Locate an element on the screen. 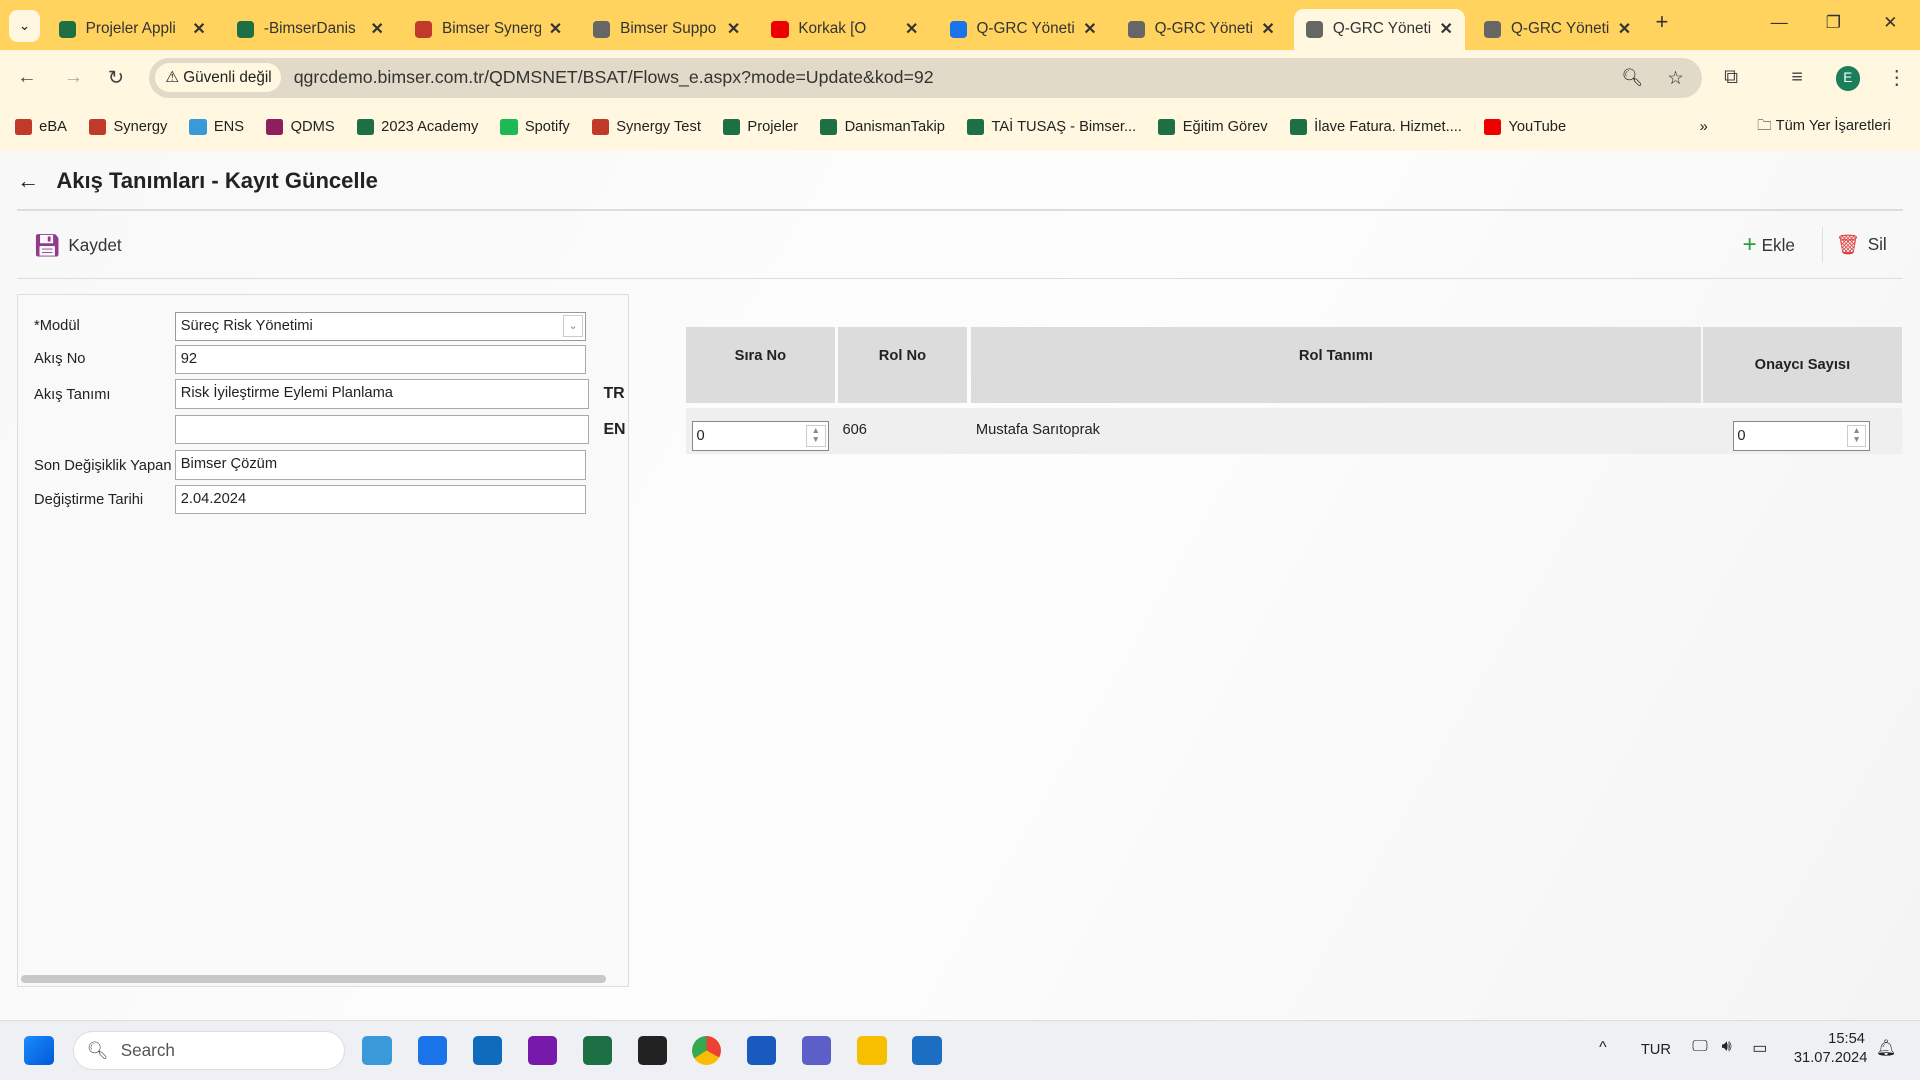 This screenshot has width=1920, height=1080. bookmark: QDMS is located at coordinates (300, 127).